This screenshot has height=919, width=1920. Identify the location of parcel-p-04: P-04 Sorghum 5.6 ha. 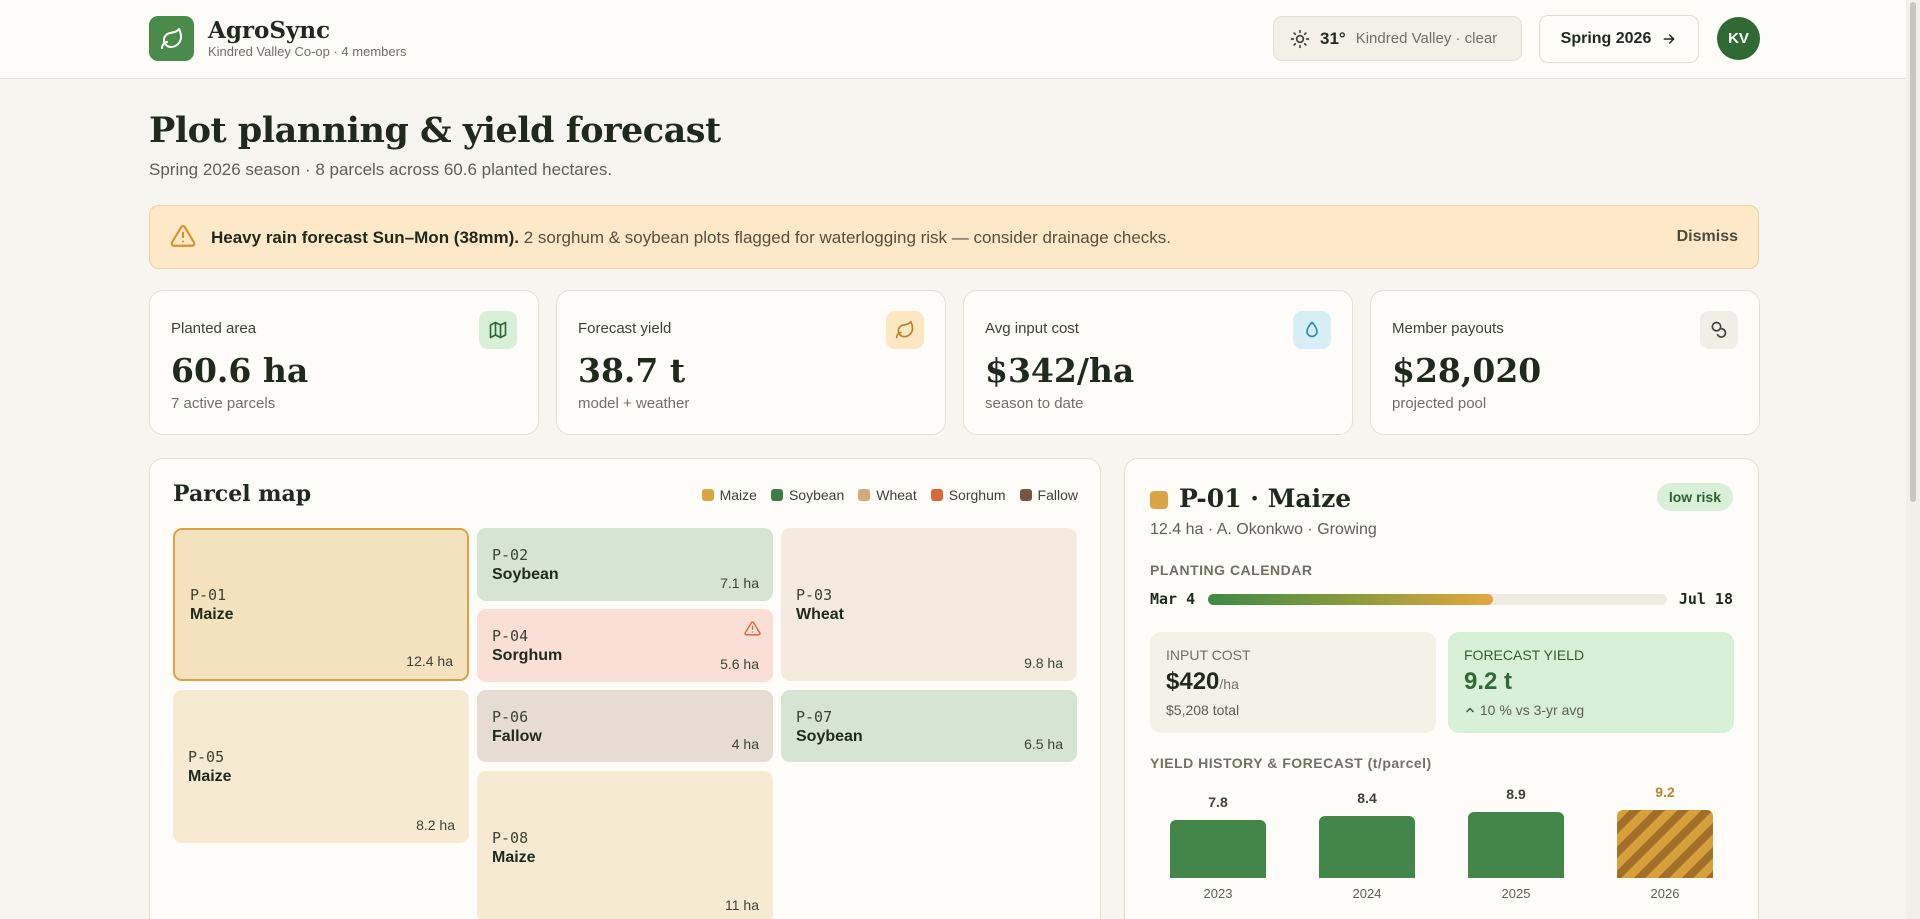
(625, 645).